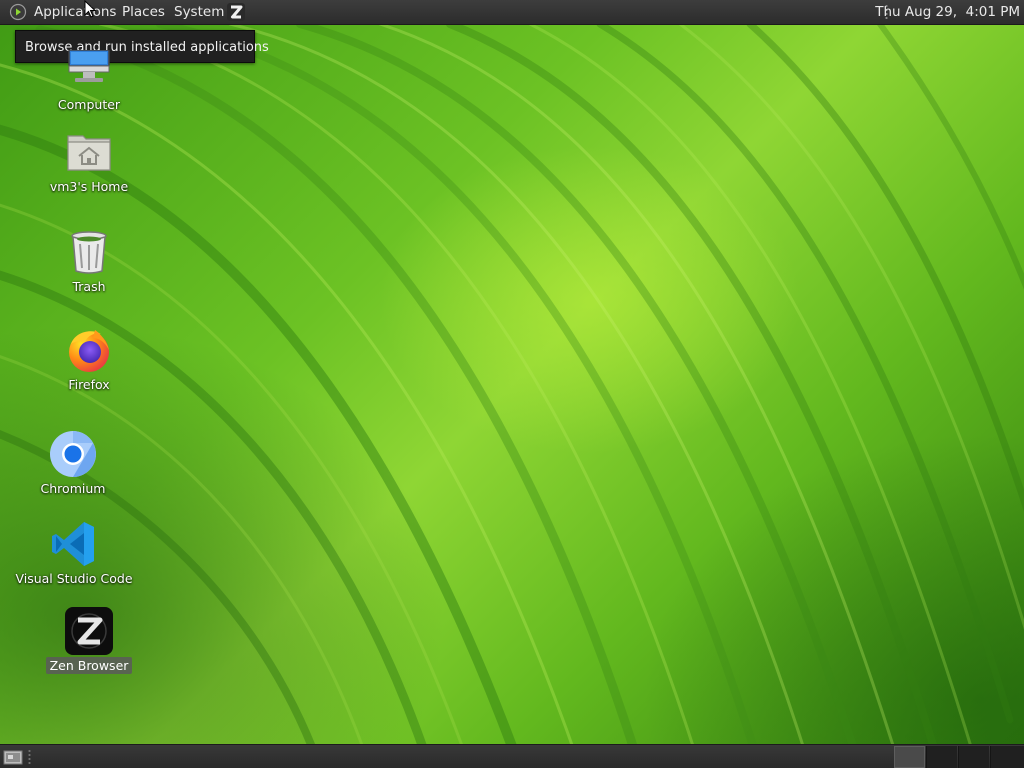 Image resolution: width=1024 pixels, height=768 pixels. I want to click on desktop-icon-vscode: Visual Studio Code, so click(74, 553).